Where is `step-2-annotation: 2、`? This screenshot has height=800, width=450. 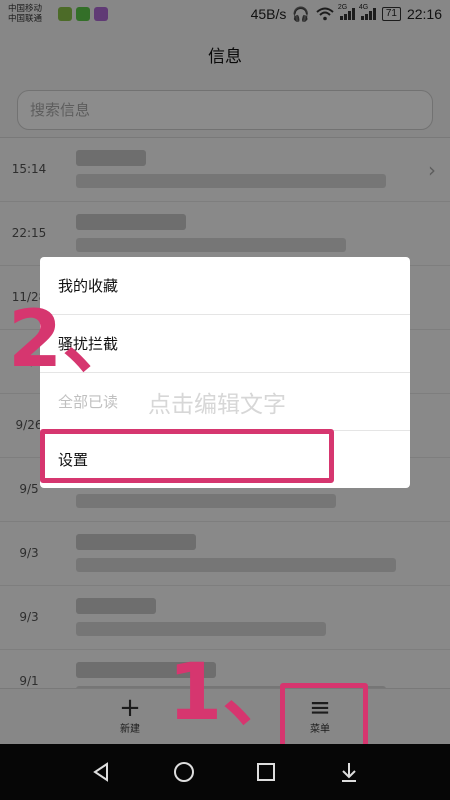
step-2-annotation: 2、 is located at coordinates (74, 340).